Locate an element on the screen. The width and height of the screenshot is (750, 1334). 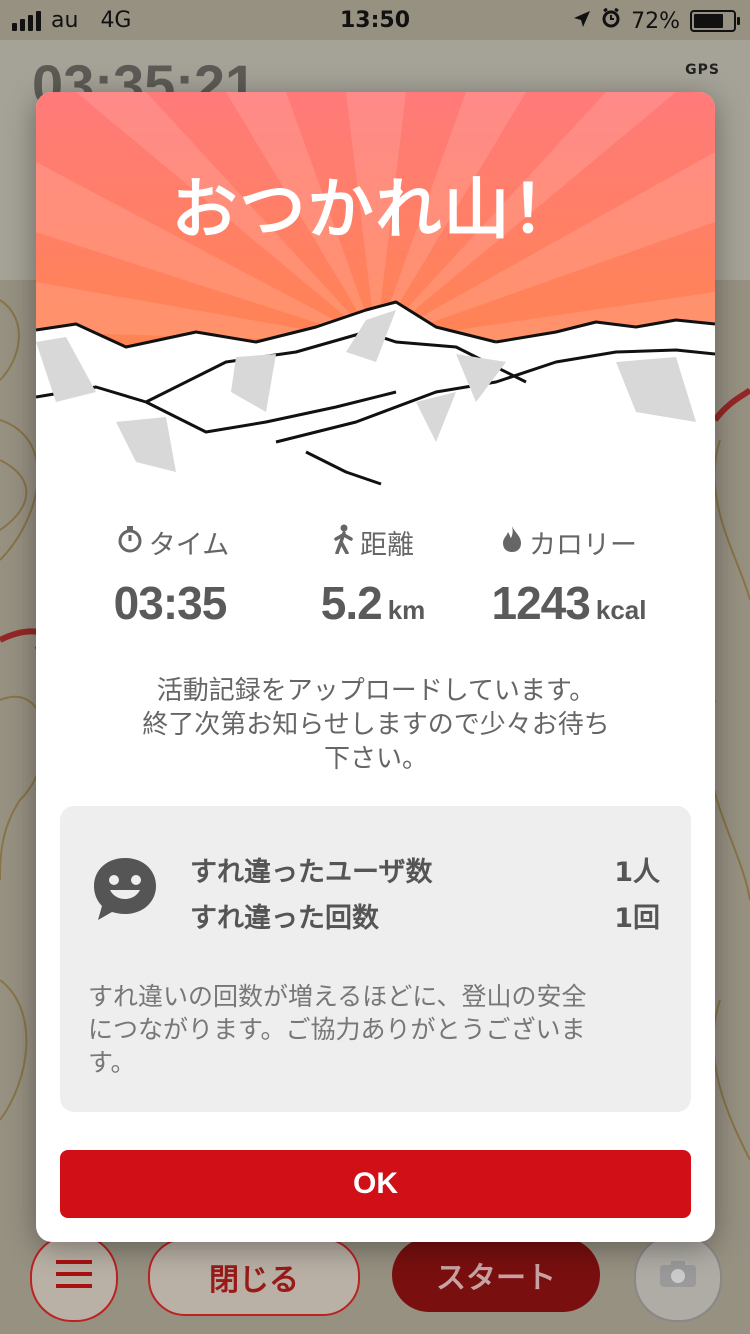
encounter-count-label: すれ違った回数 is located at coordinates (284, 918).